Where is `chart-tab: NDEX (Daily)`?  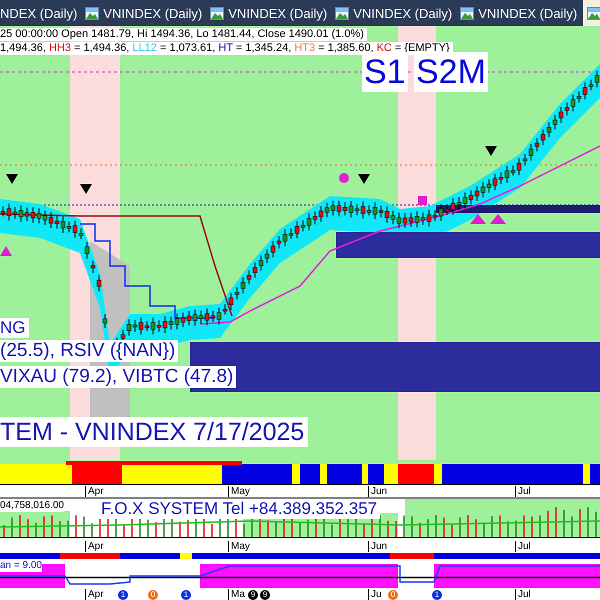 chart-tab: NDEX (Daily) is located at coordinates (40, 13).